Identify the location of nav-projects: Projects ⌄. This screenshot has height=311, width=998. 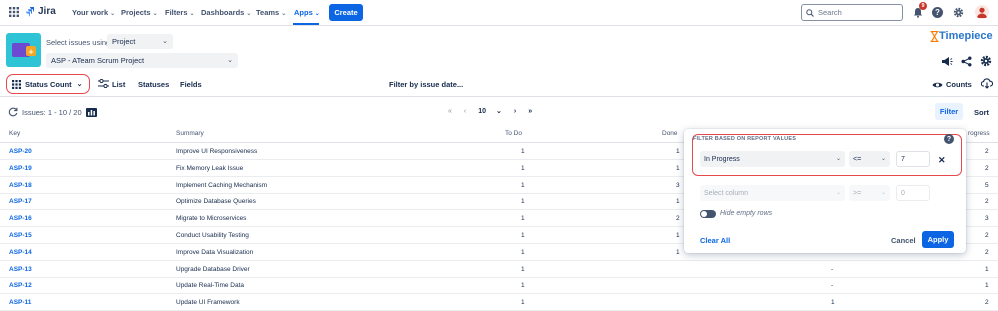
(139, 12).